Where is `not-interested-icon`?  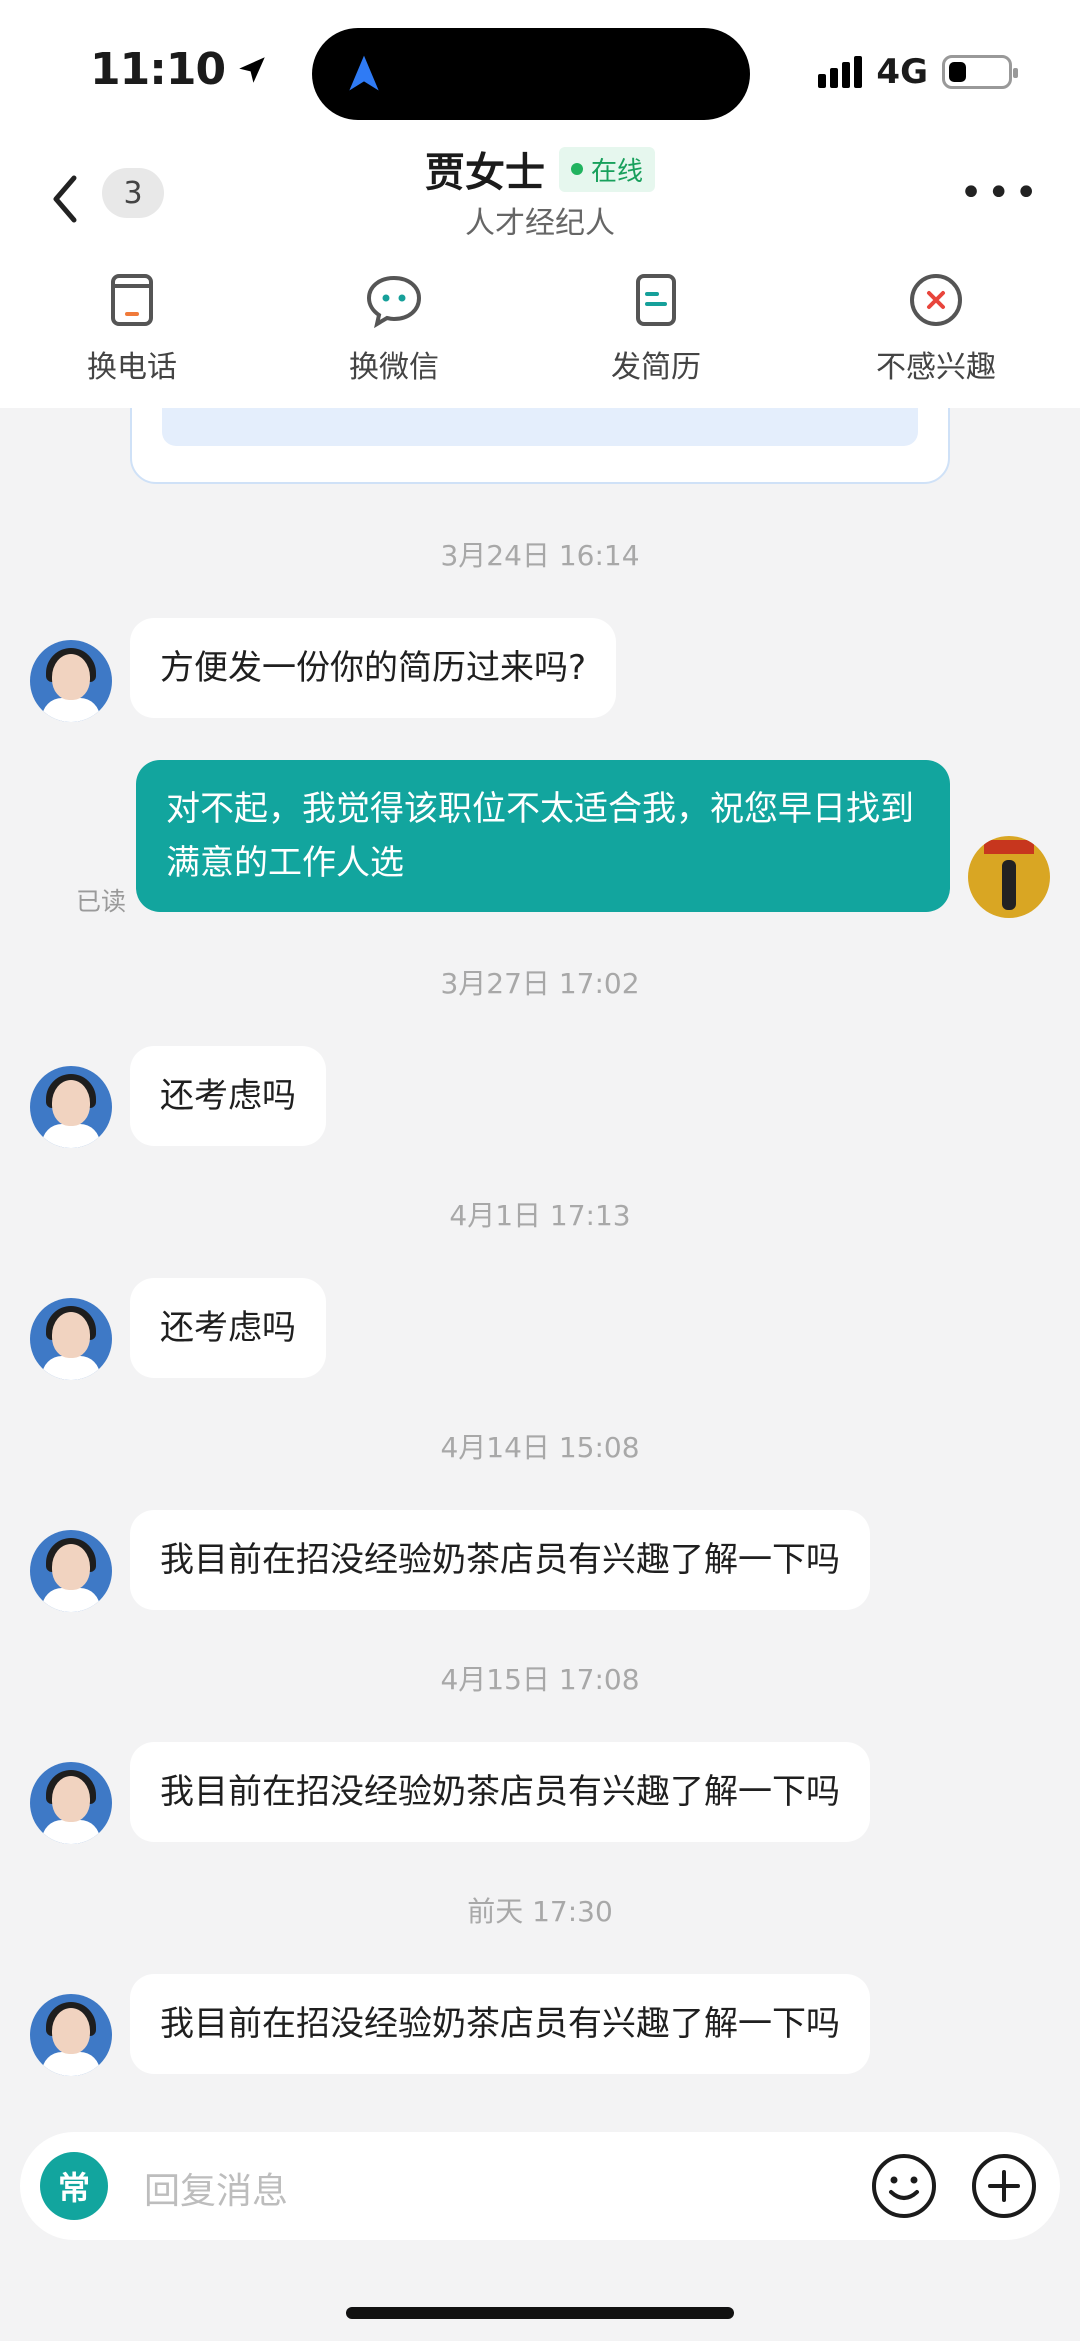 not-interested-icon is located at coordinates (936, 300).